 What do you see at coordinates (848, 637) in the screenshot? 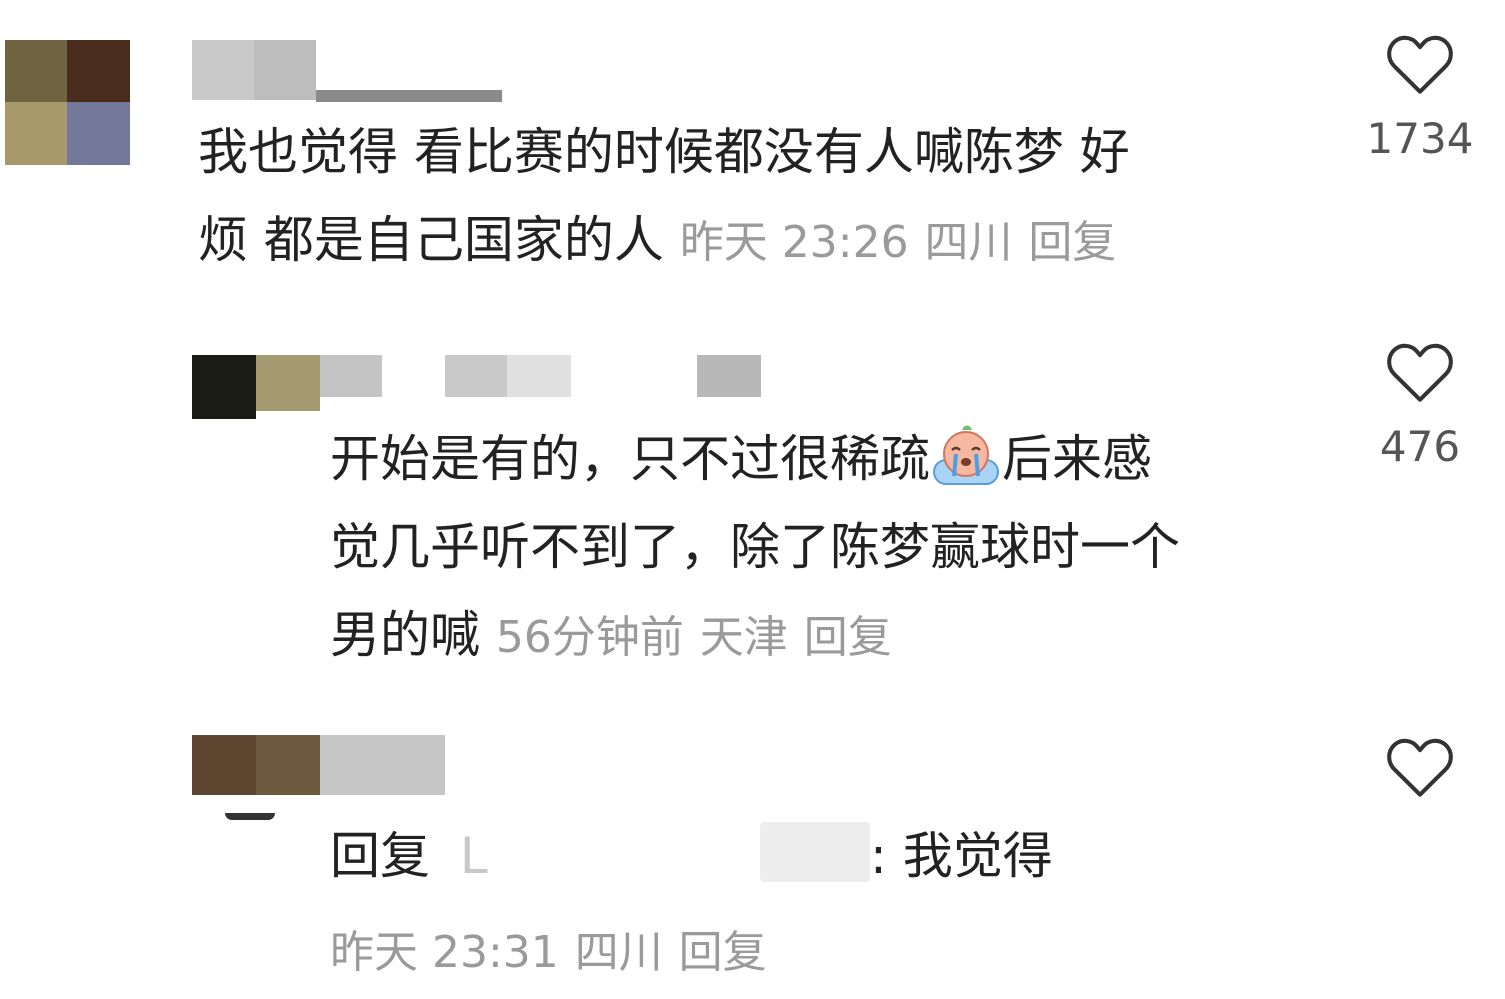
I see `comment-2-reply-button: 回复` at bounding box center [848, 637].